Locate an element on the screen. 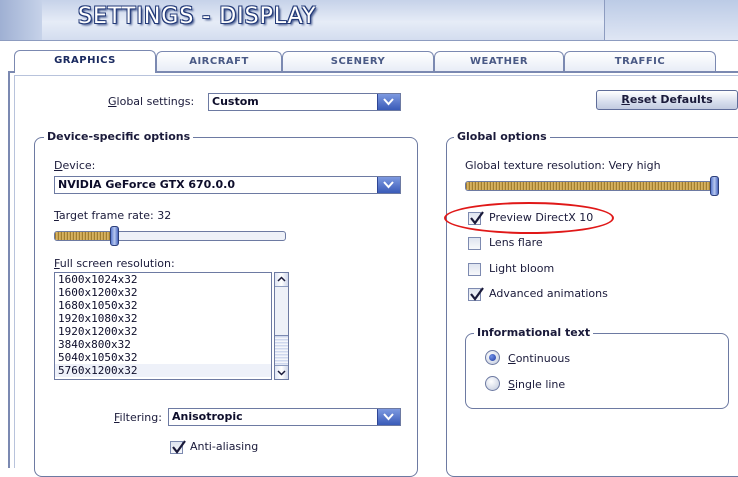 This screenshot has height=477, width=738. tab-traffic: TRAFFIC is located at coordinates (640, 61).